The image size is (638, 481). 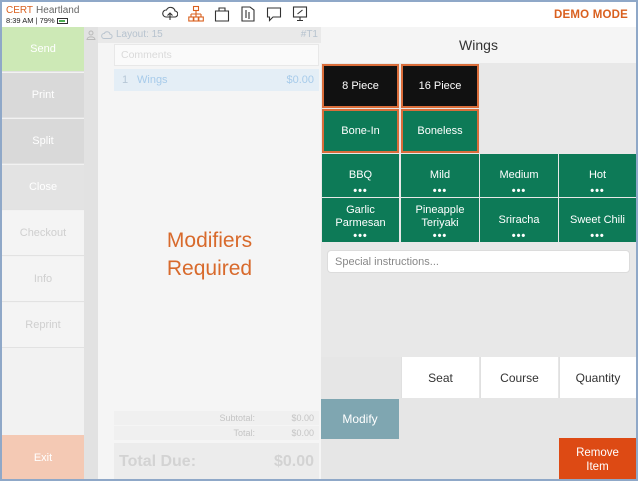 What do you see at coordinates (196, 14) in the screenshot?
I see `network-icon` at bounding box center [196, 14].